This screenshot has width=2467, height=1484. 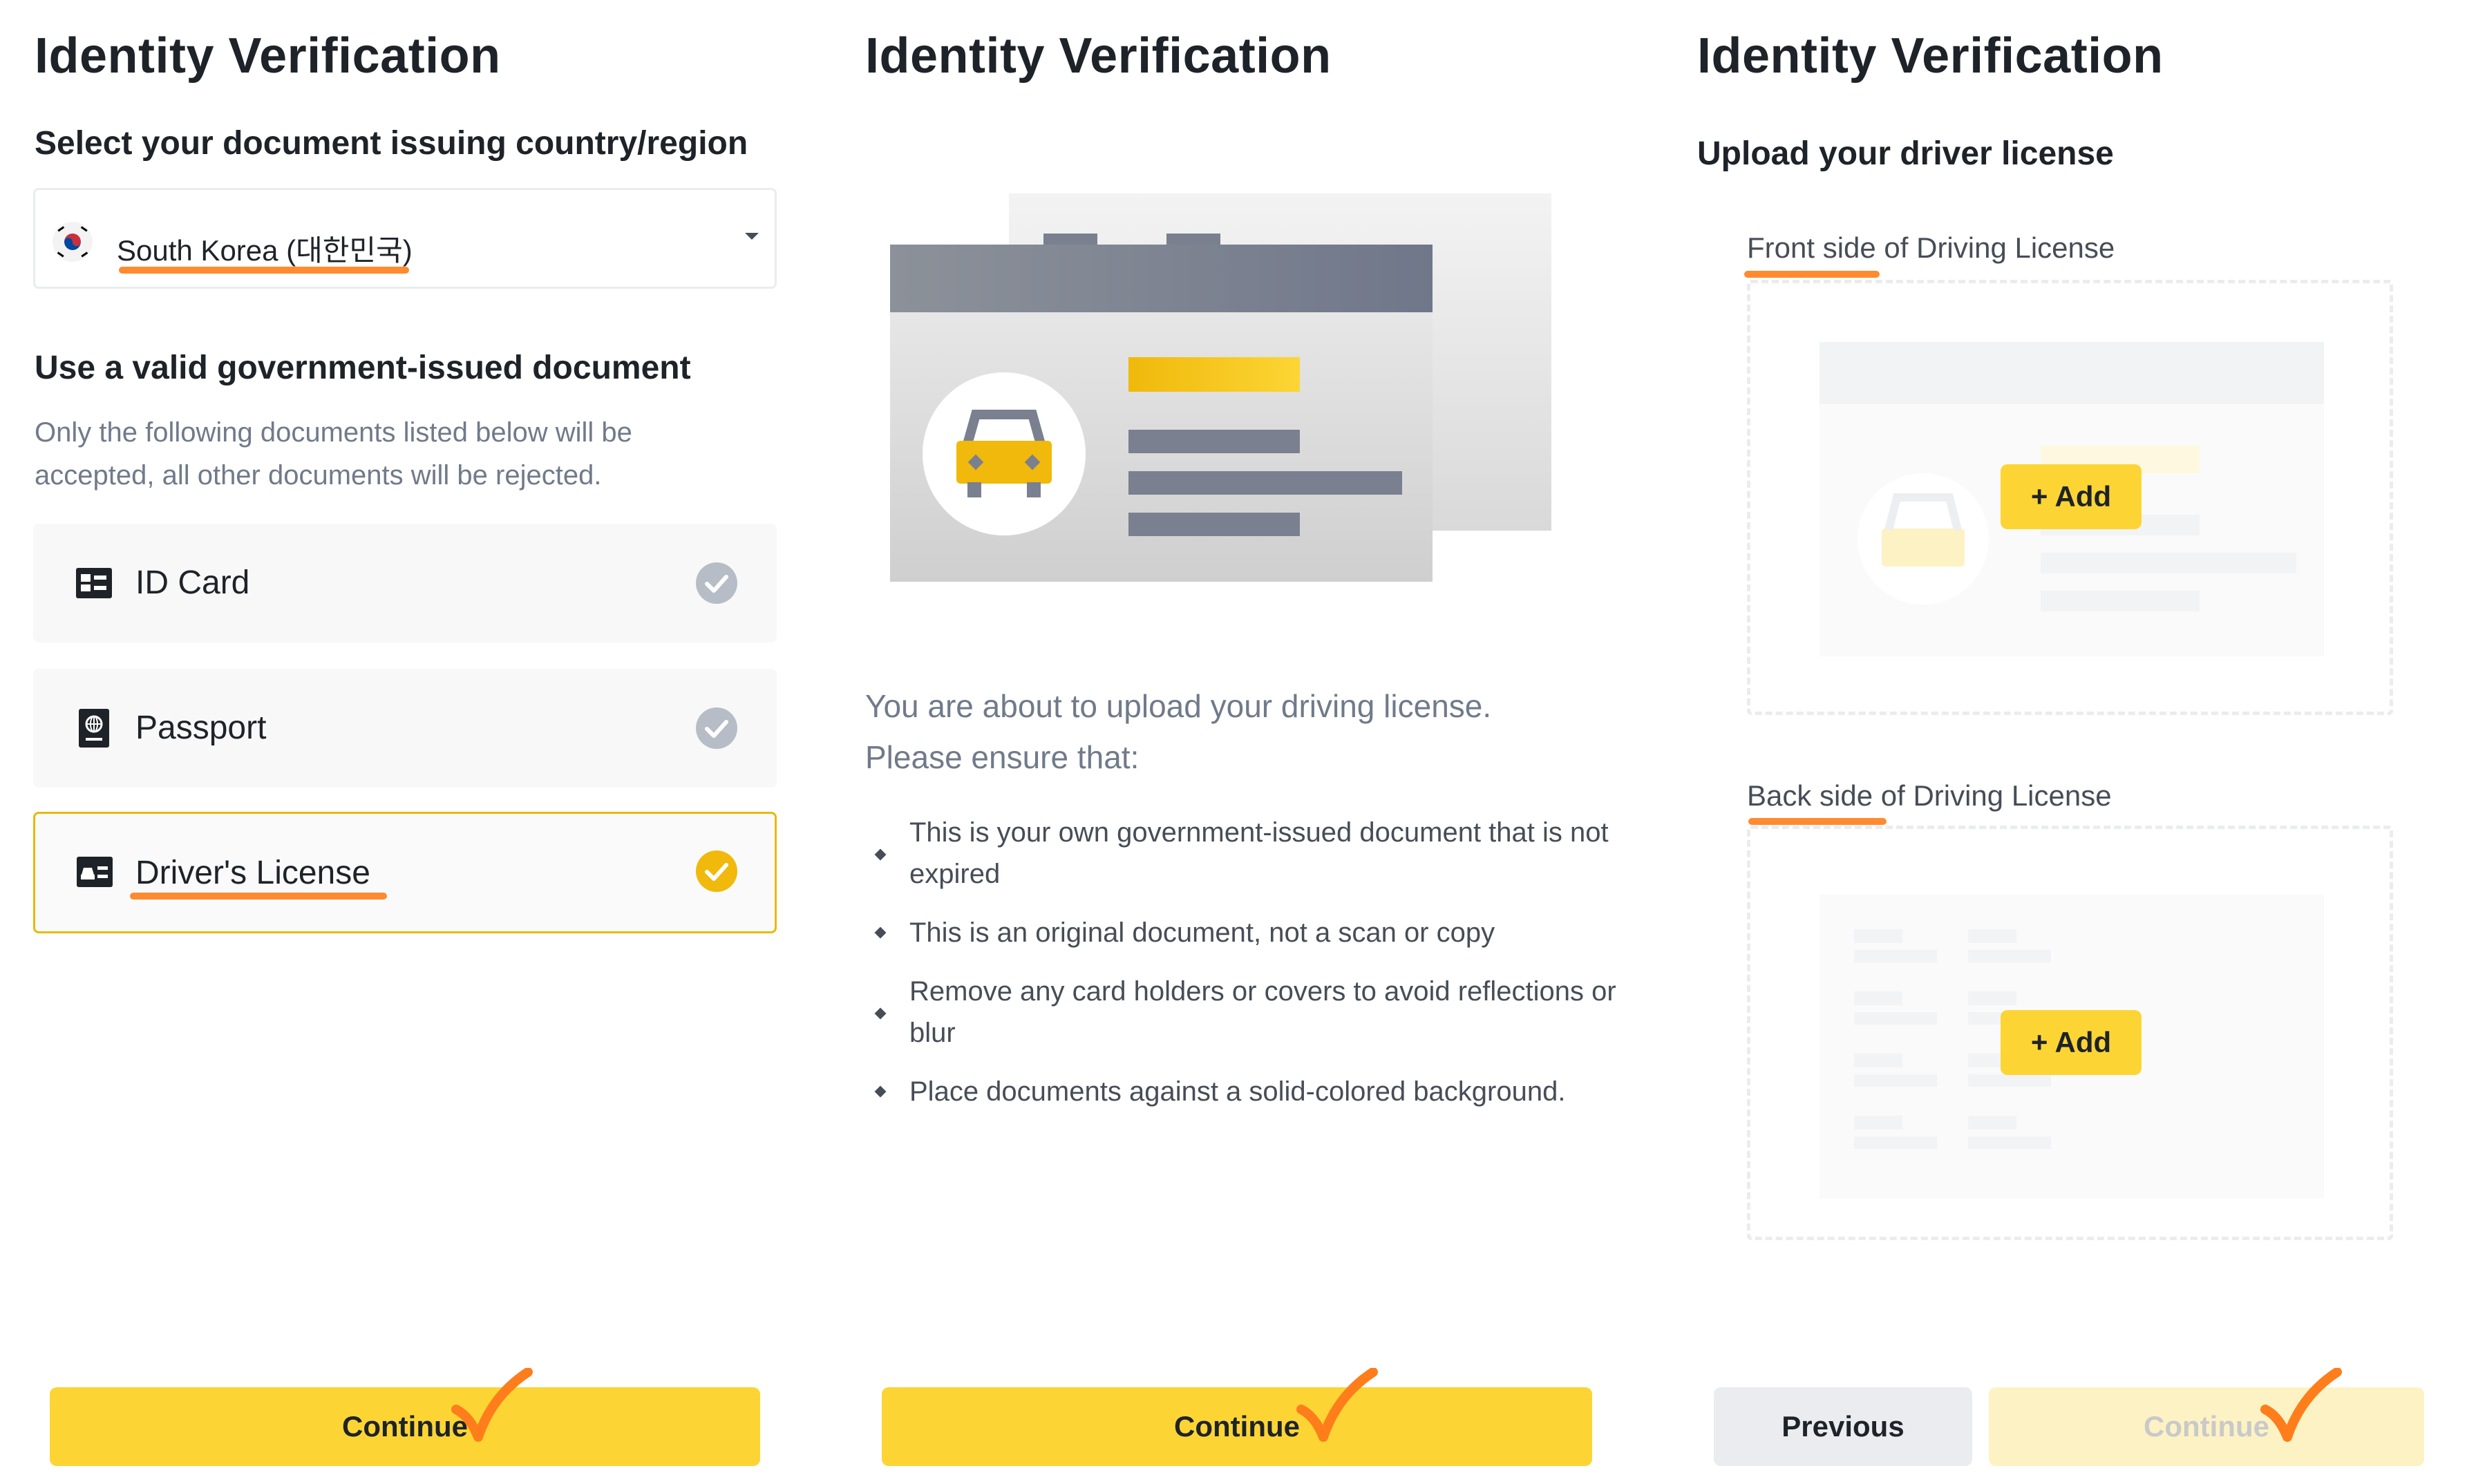 What do you see at coordinates (1843, 1426) in the screenshot?
I see `previous-button: Previous` at bounding box center [1843, 1426].